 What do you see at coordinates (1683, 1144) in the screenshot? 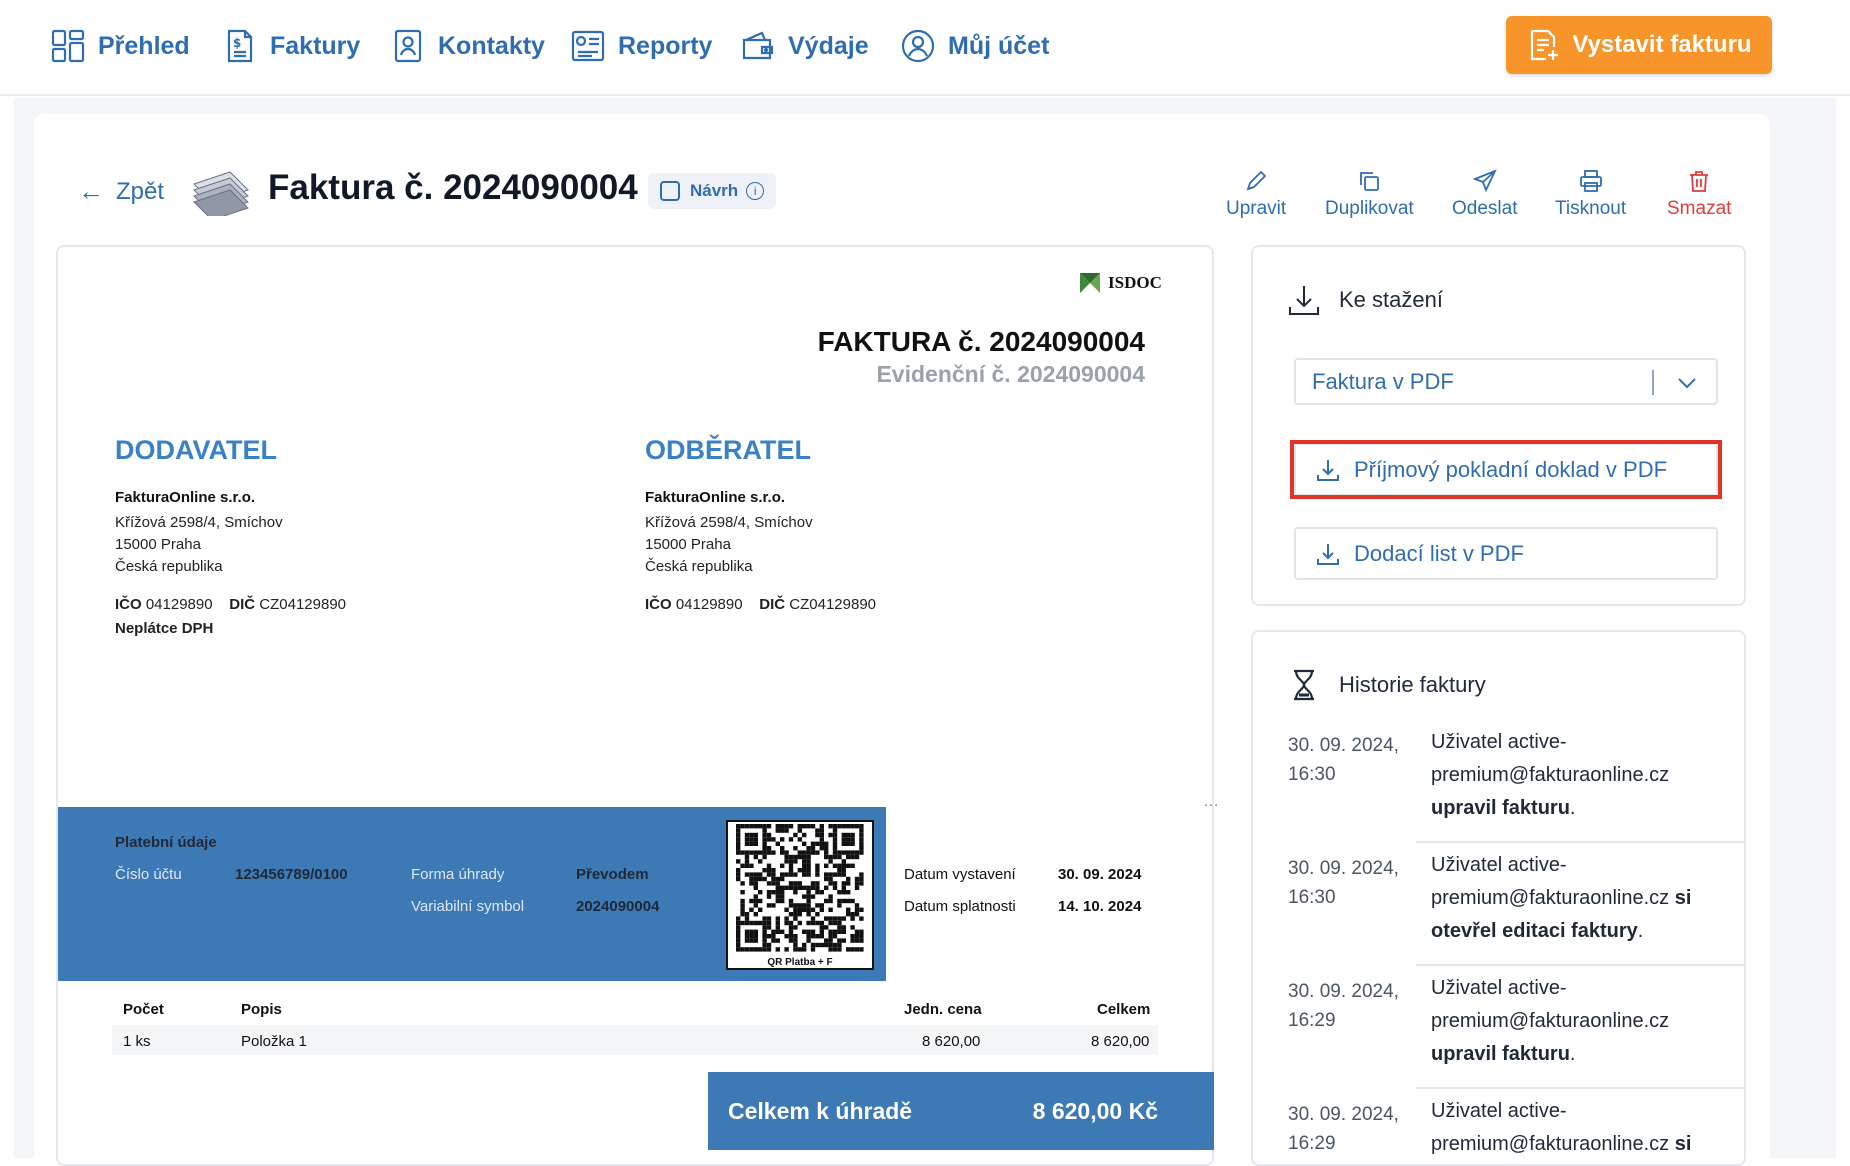
I see `history-action-pre: si` at bounding box center [1683, 1144].